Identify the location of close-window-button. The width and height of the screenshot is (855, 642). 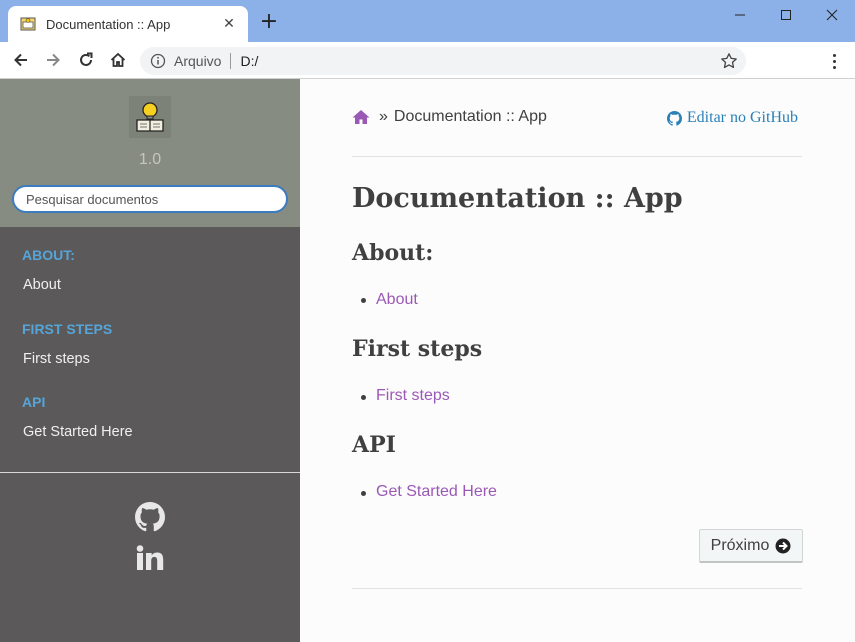
(832, 15).